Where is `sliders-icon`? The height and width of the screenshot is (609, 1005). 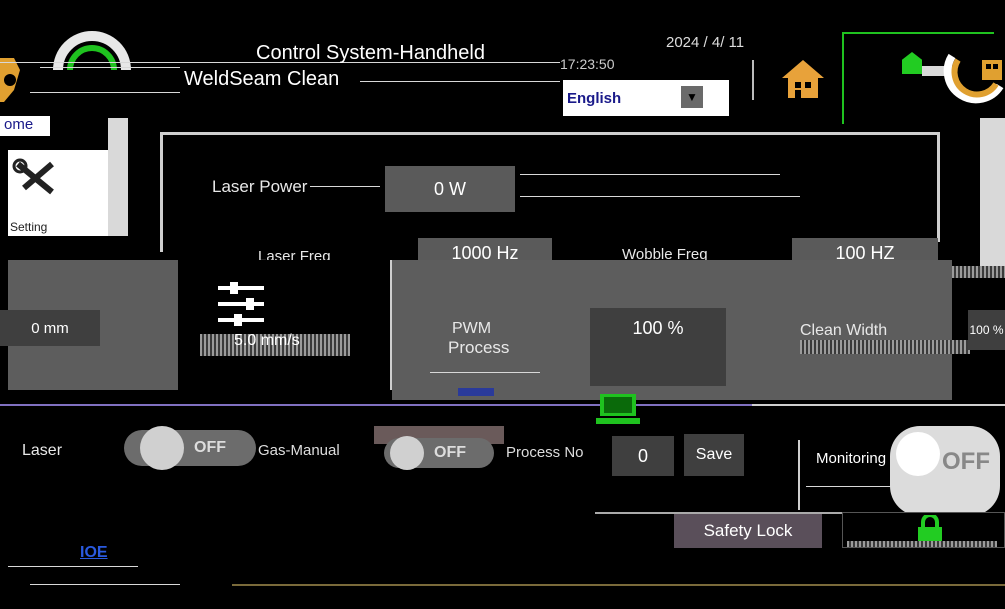
sliders-icon is located at coordinates (241, 307).